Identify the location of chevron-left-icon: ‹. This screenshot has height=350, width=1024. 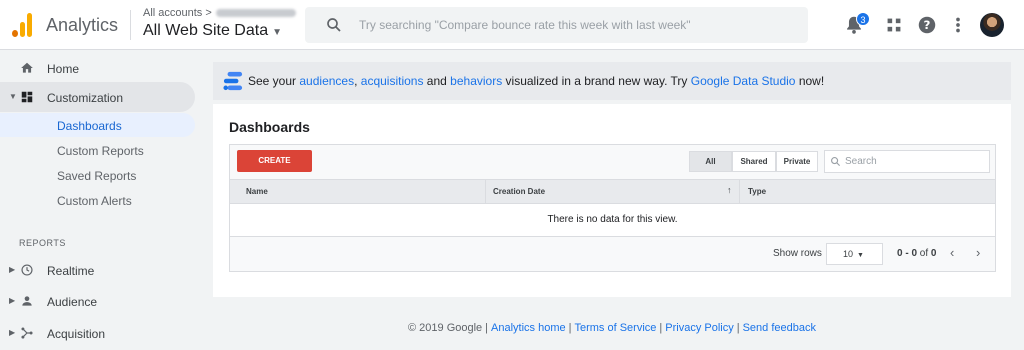
(952, 252).